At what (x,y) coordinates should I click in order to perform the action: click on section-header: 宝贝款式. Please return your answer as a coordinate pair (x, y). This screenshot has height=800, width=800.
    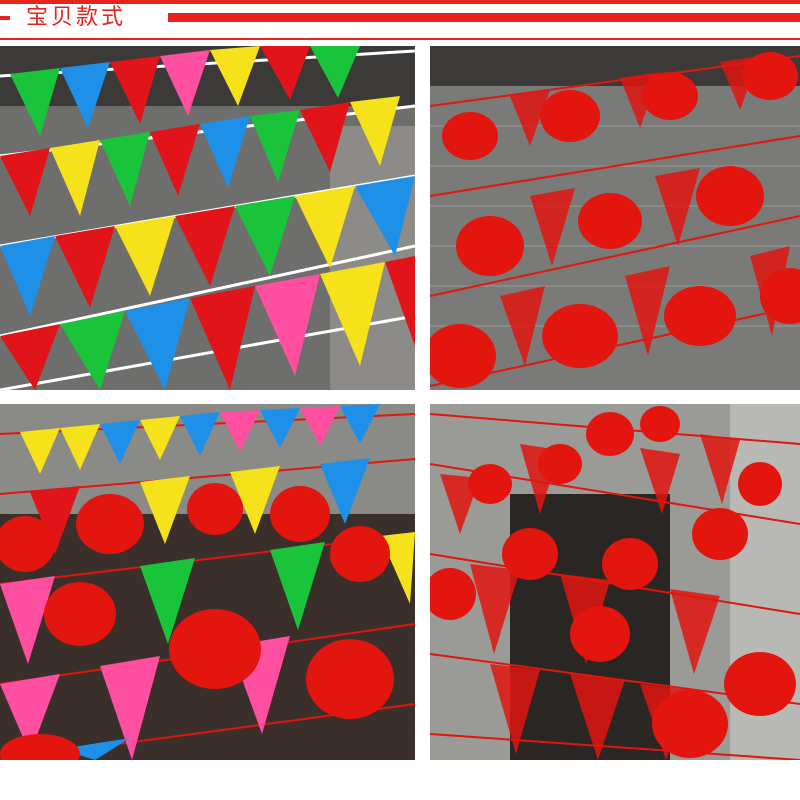
    Looking at the image, I should click on (400, 22).